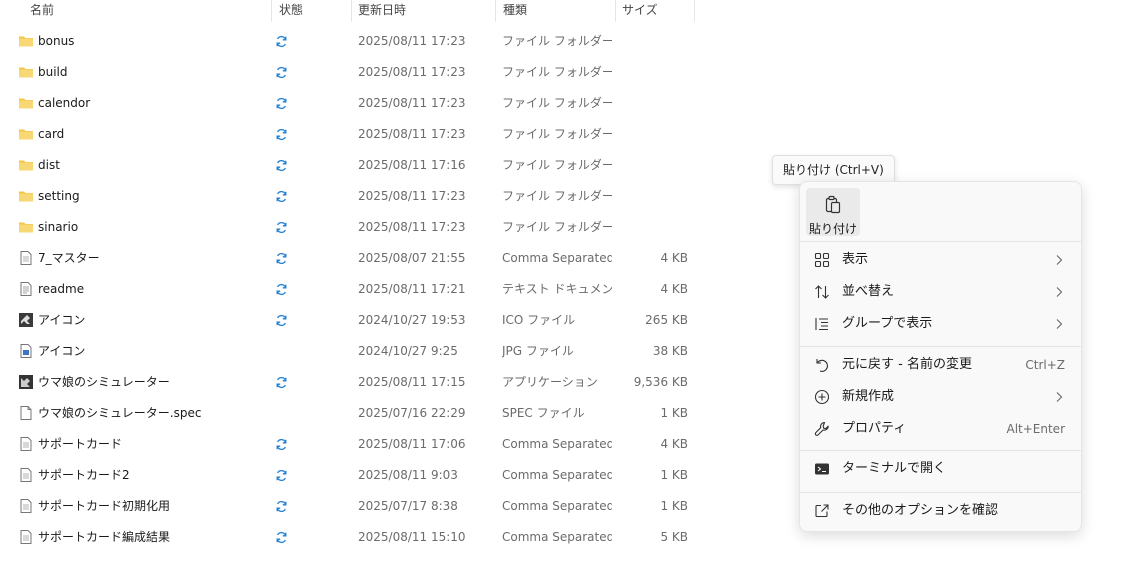 This screenshot has height=563, width=1128. What do you see at coordinates (64, 103) in the screenshot?
I see `file-name: calendor` at bounding box center [64, 103].